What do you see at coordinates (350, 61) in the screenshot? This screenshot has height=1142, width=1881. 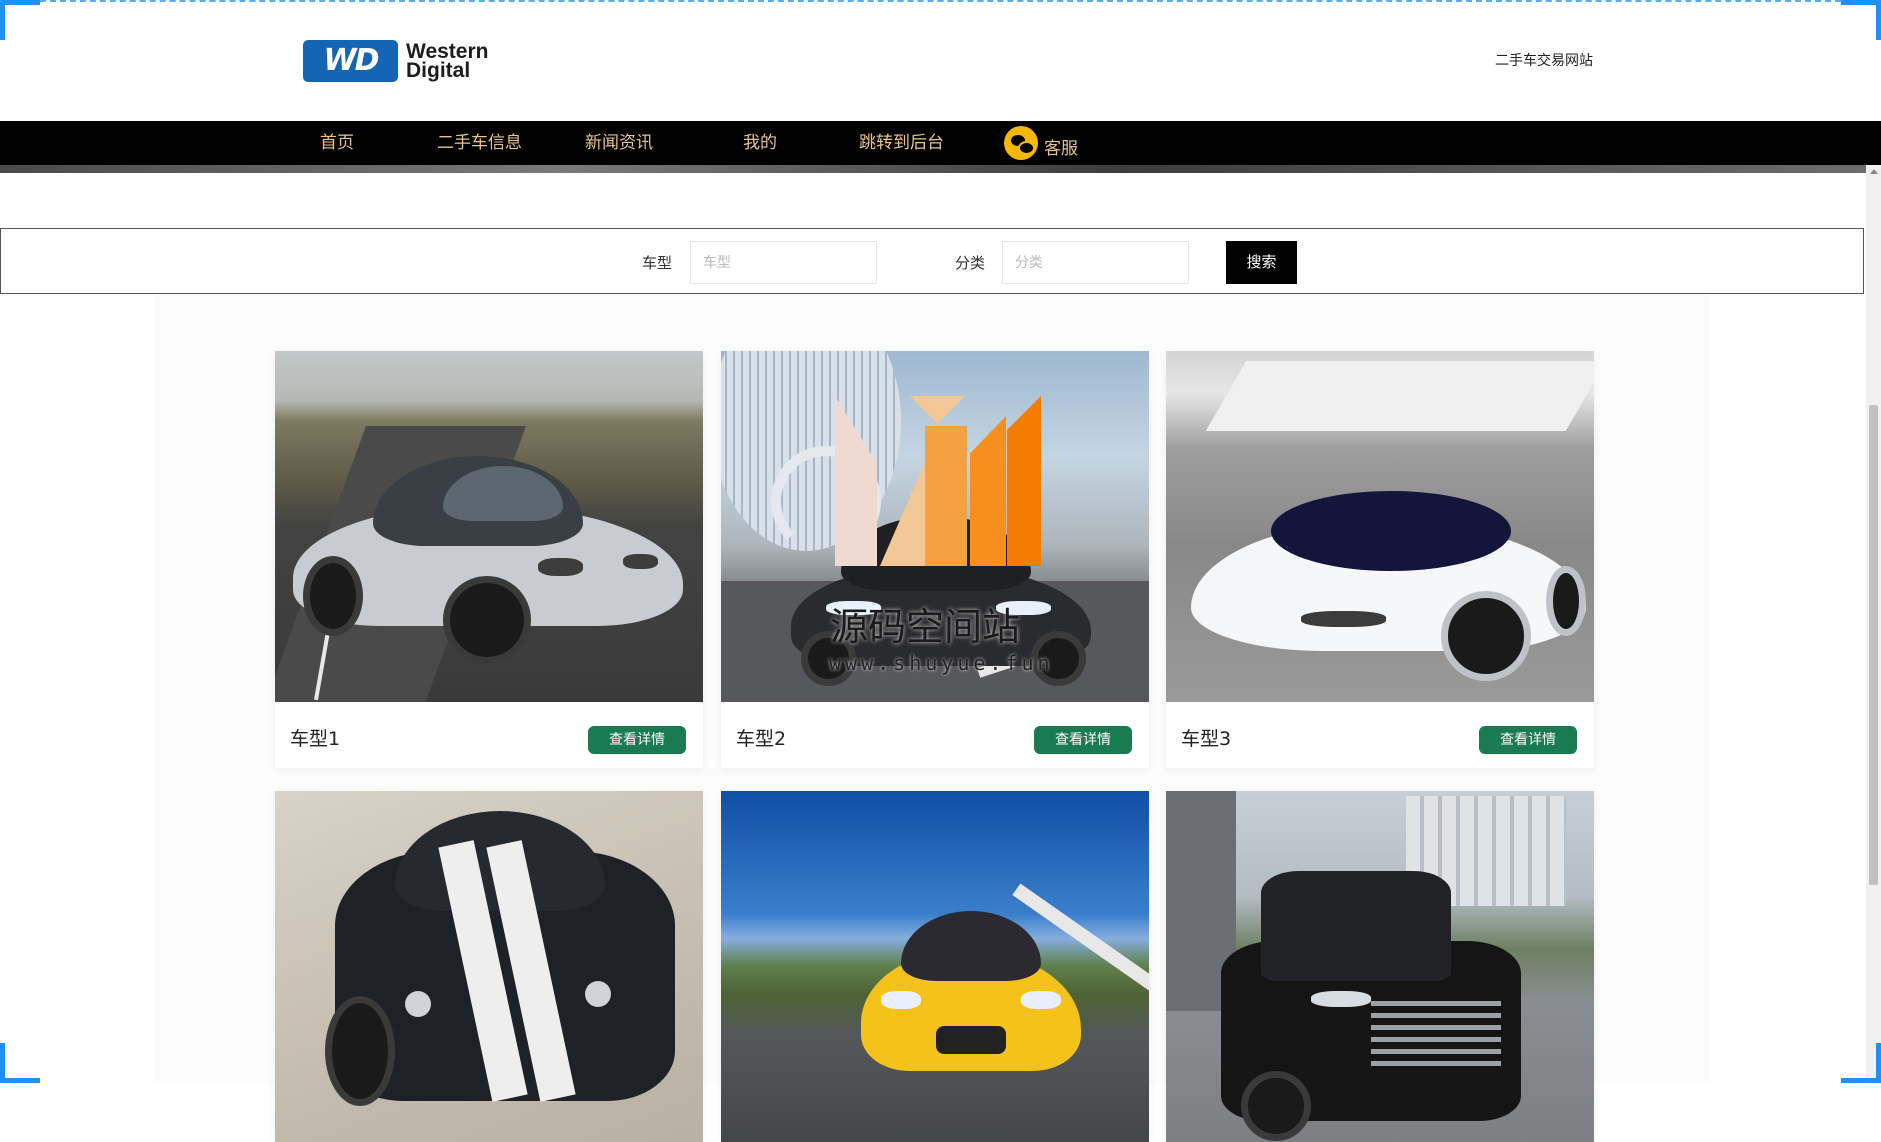 I see `logo-badge: WD` at bounding box center [350, 61].